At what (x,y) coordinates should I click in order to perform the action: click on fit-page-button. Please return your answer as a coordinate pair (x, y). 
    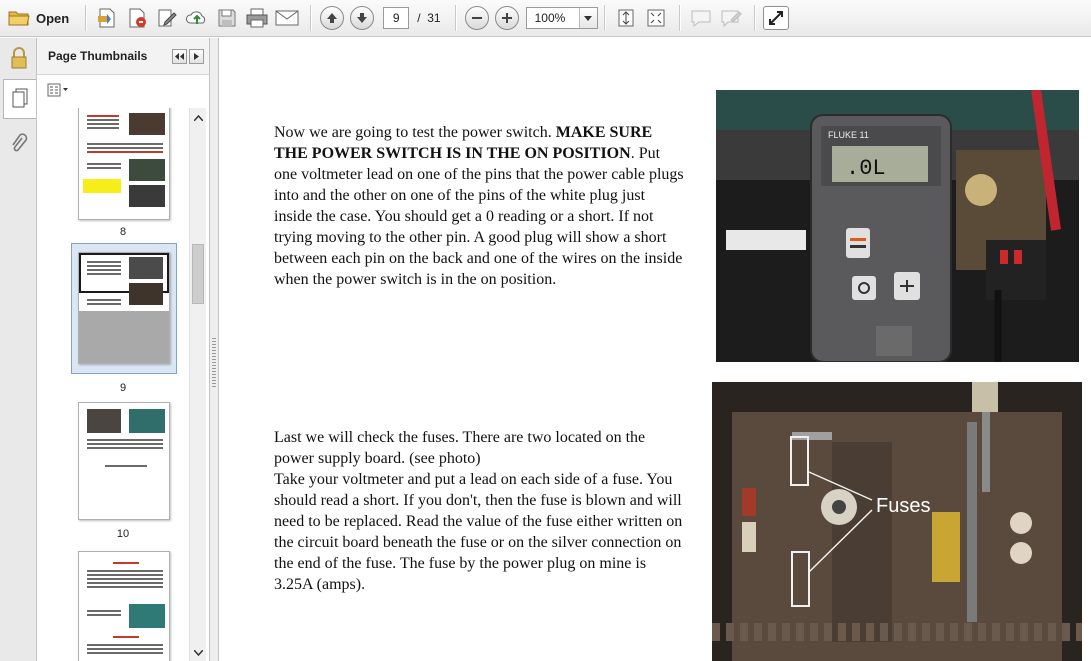
    Looking at the image, I should click on (626, 18).